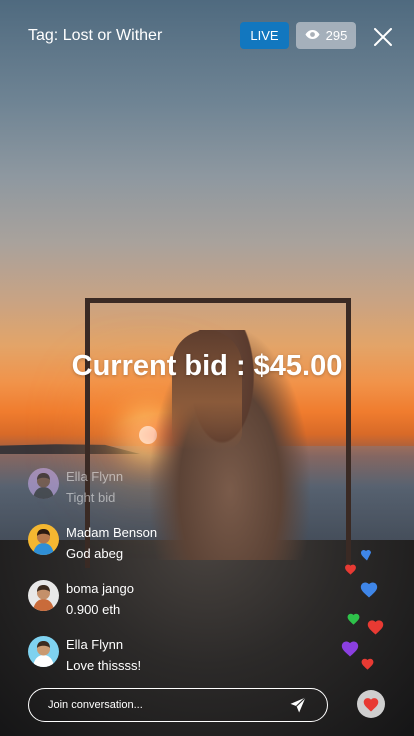 This screenshot has height=736, width=414. Describe the element at coordinates (100, 588) in the screenshot. I see `chat-author: boma jango` at that location.